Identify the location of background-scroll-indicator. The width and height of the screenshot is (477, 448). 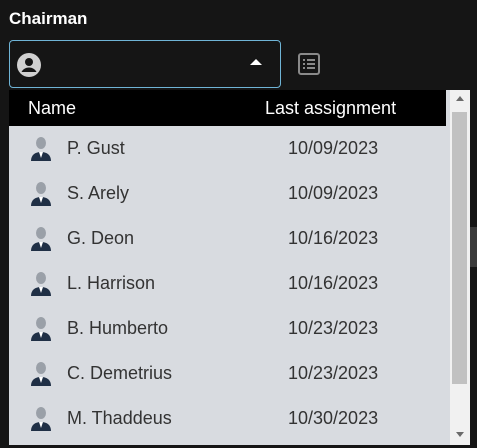
(473, 247).